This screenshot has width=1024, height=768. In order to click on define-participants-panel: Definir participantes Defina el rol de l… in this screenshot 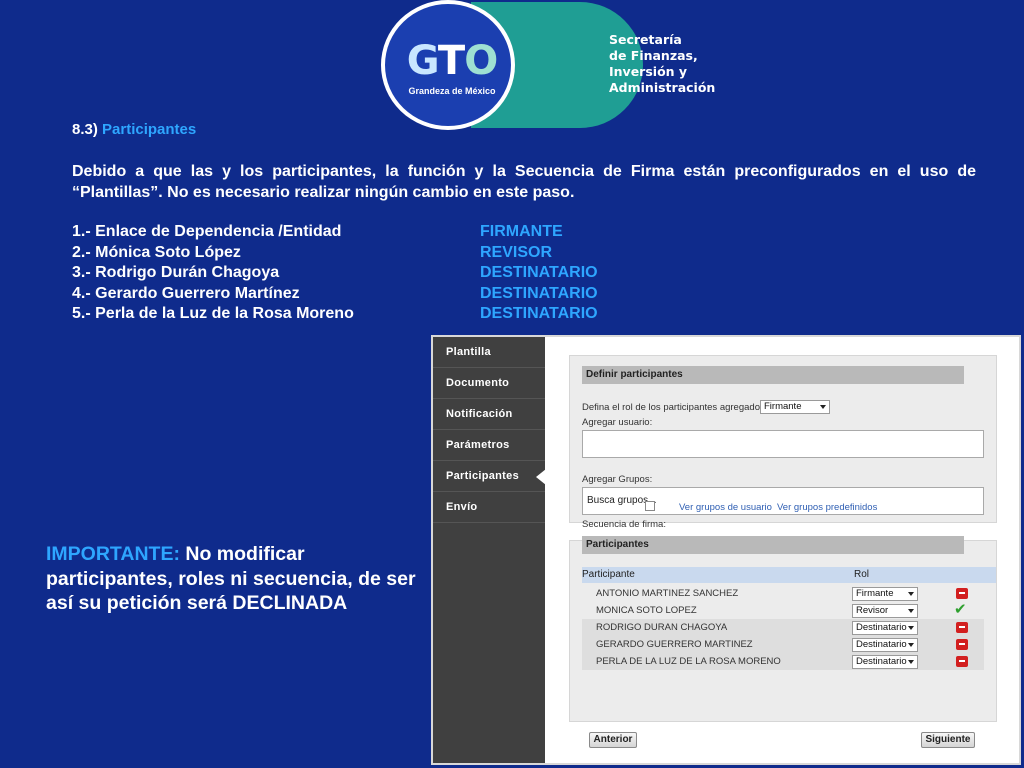, I will do `click(783, 442)`.